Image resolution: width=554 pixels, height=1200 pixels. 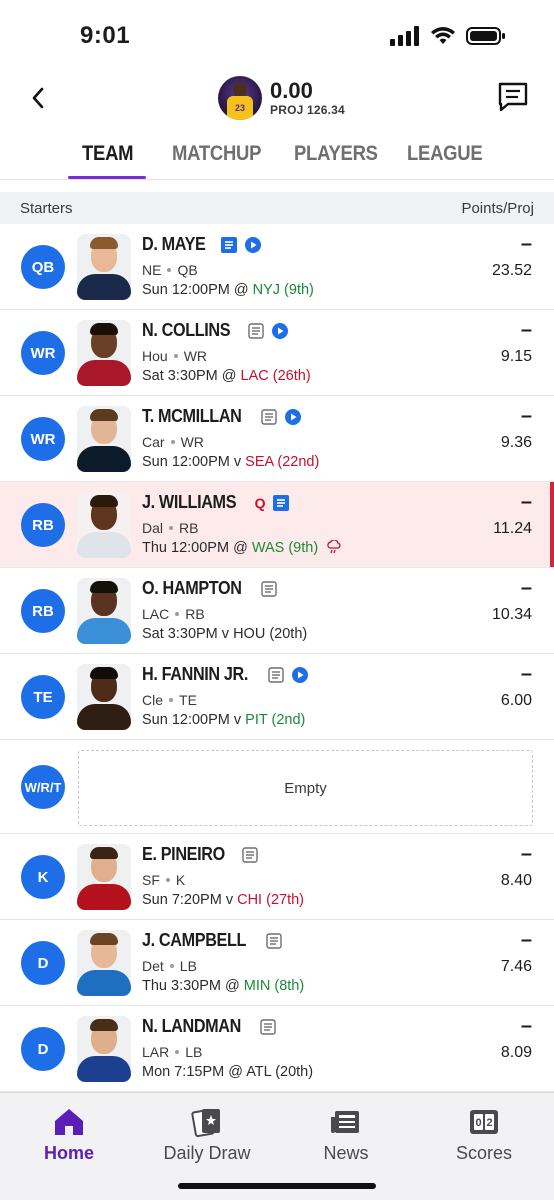 What do you see at coordinates (43, 267) in the screenshot?
I see `position-badge: QB` at bounding box center [43, 267].